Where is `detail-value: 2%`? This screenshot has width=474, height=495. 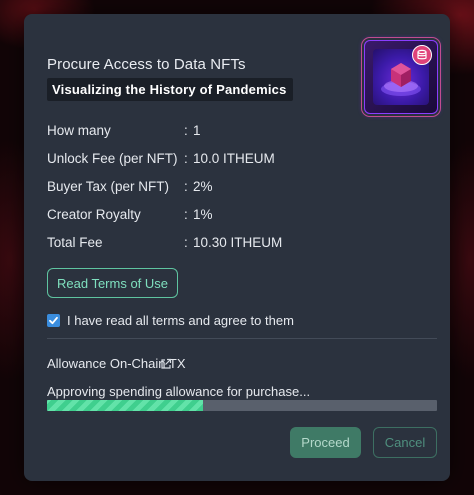 detail-value: 2% is located at coordinates (203, 186).